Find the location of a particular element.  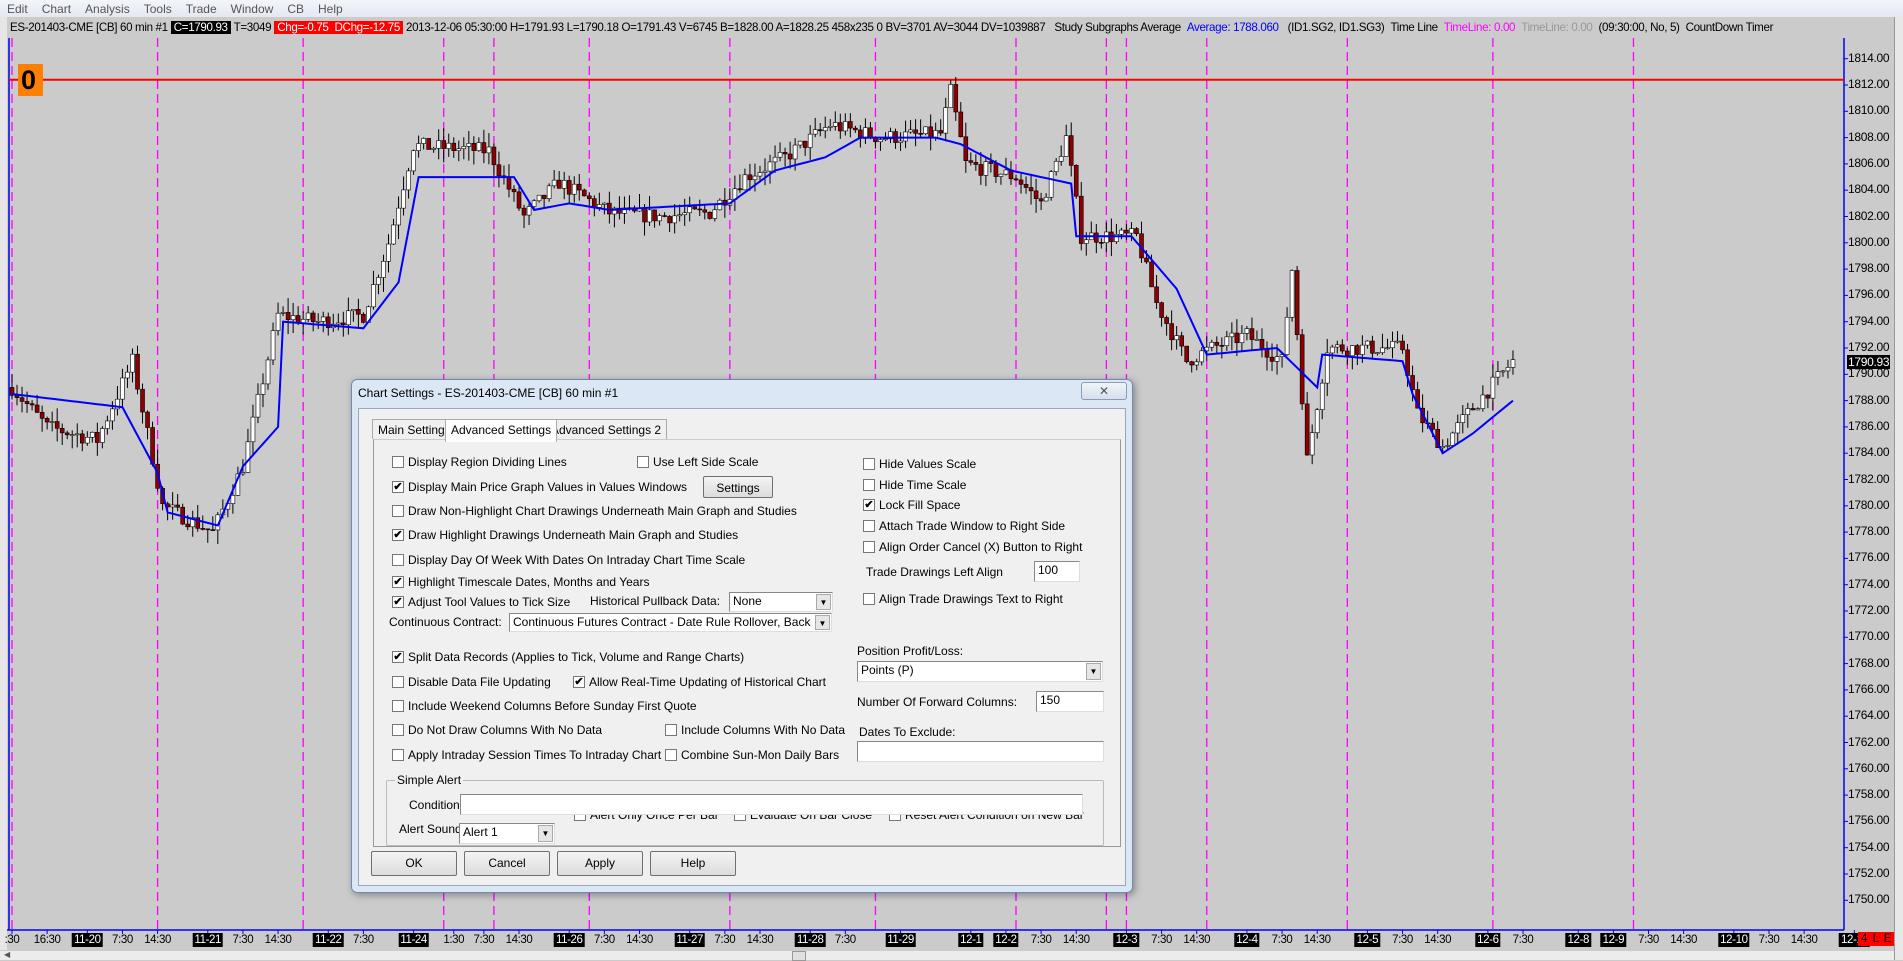

highlight-timescale-checkbox: ✔ is located at coordinates (398, 582).